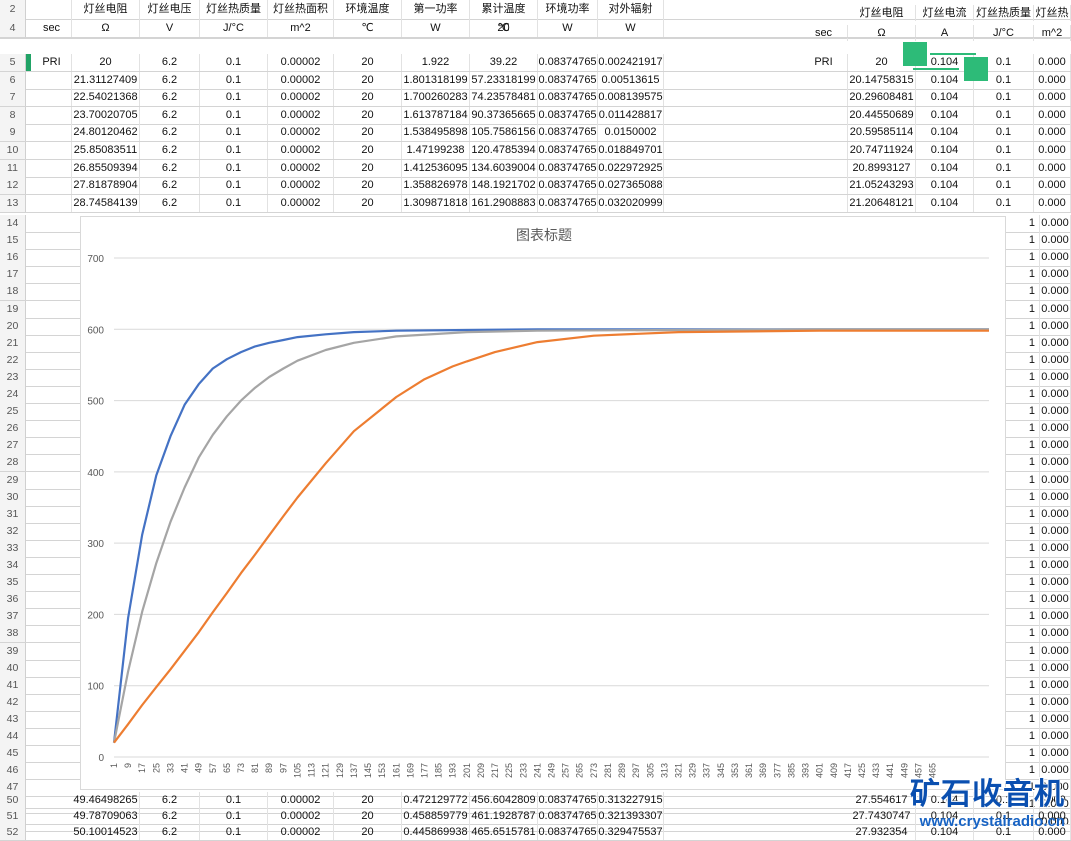  What do you see at coordinates (13, 223) in the screenshot?
I see `row-number: 14` at bounding box center [13, 223].